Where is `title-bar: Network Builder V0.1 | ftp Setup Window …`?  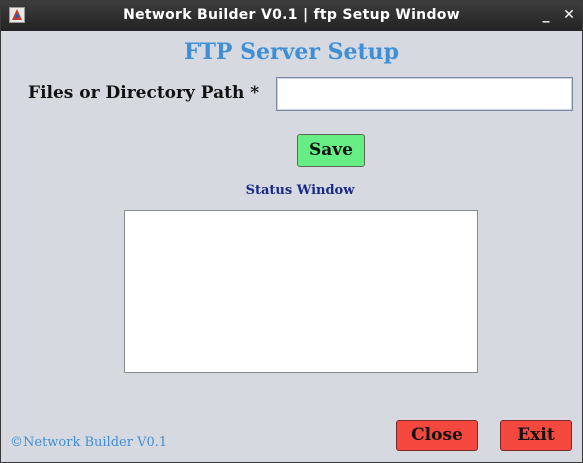
title-bar: Network Builder V0.1 | ftp Setup Window … is located at coordinates (291, 16).